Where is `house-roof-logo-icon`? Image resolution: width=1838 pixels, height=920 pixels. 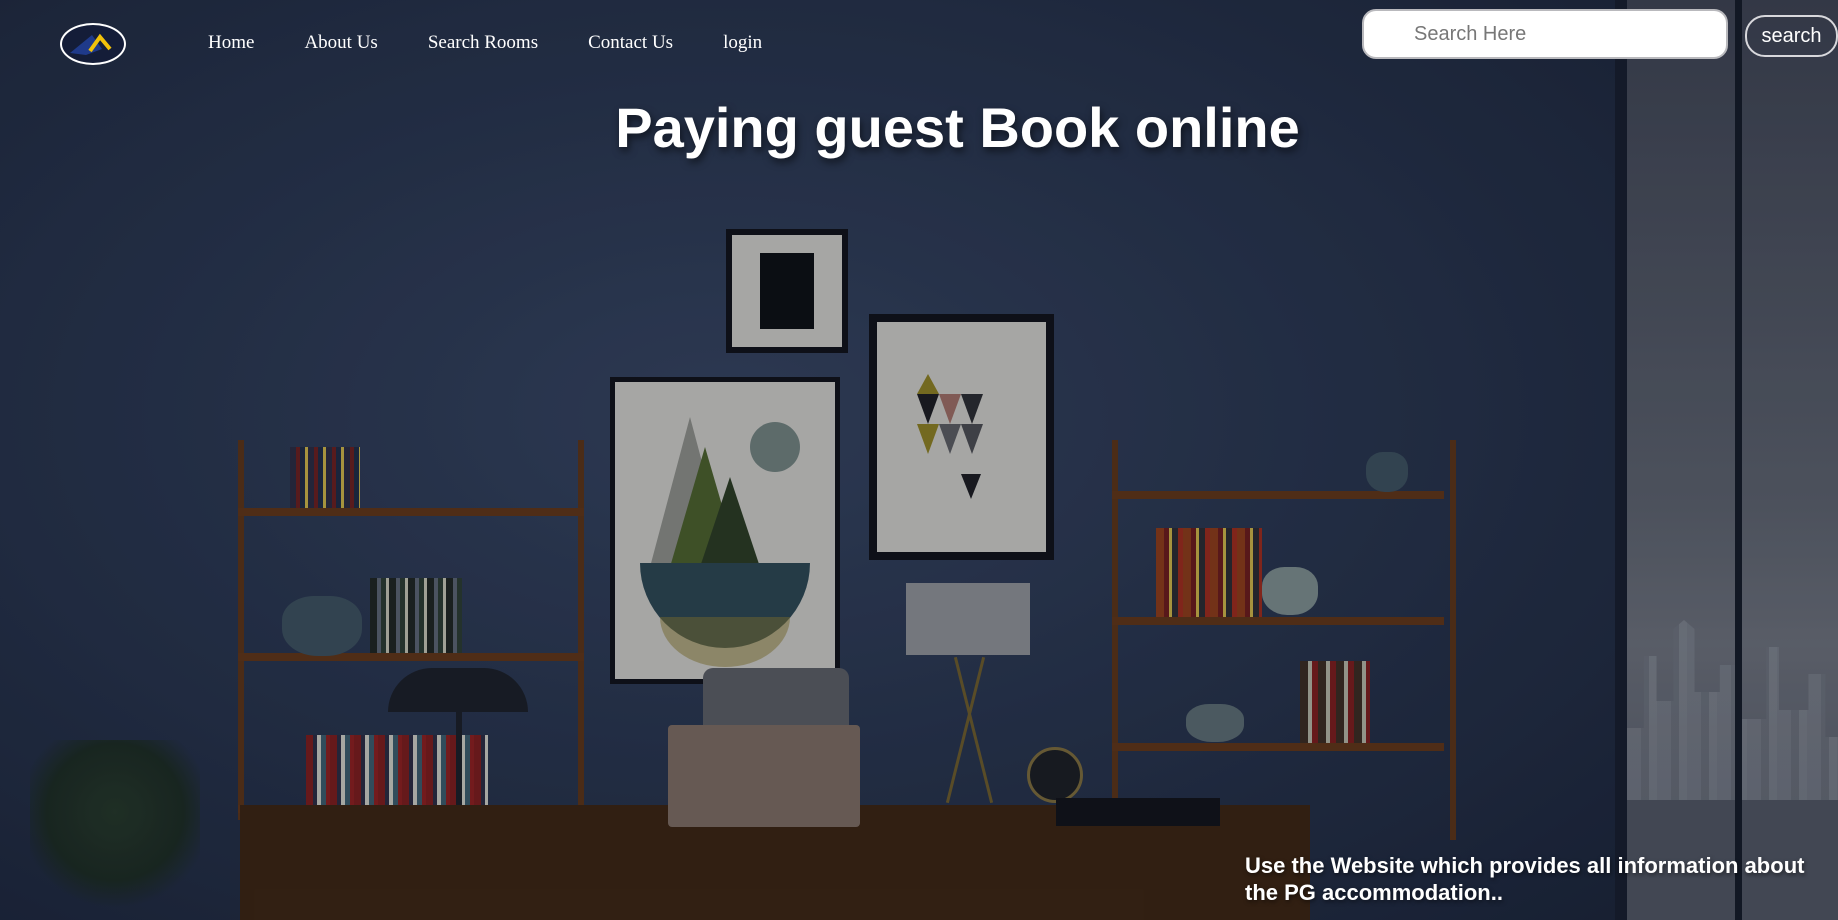
house-roof-logo-icon is located at coordinates (93, 44).